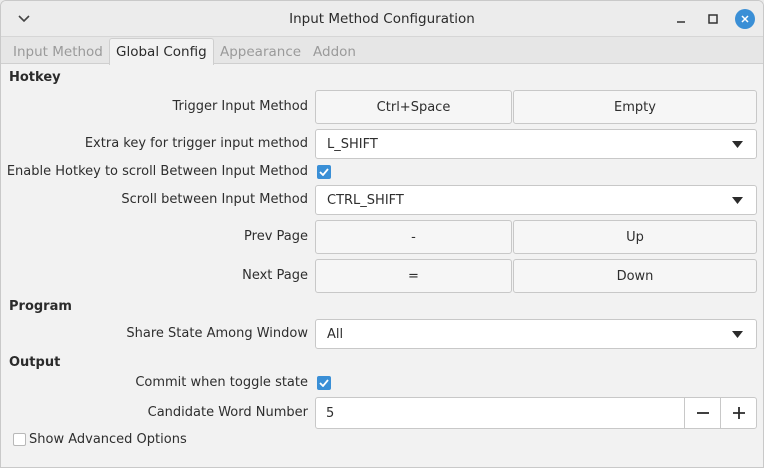  I want to click on next-page-label: Next Page, so click(275, 275).